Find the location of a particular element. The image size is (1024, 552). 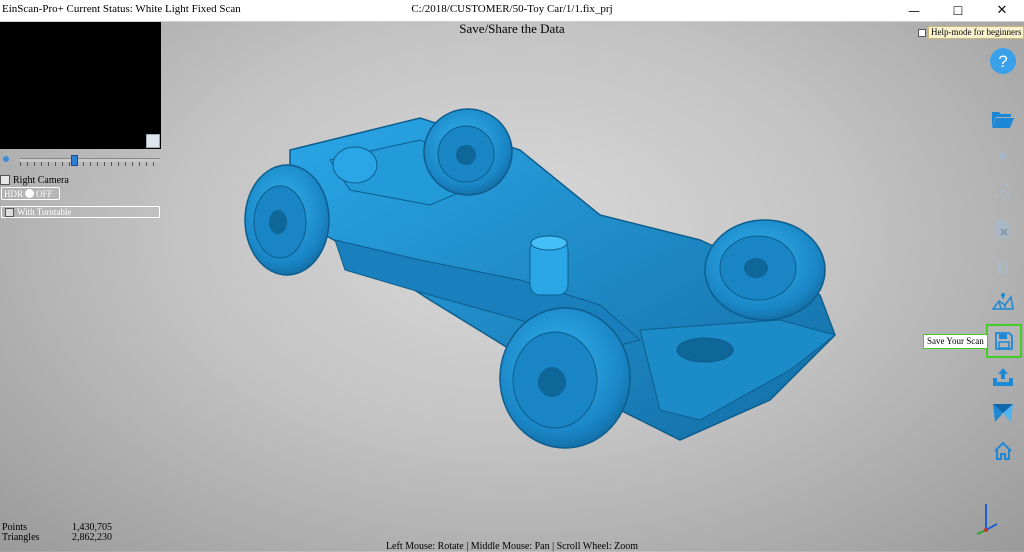

play-button is located at coordinates (1003, 156).